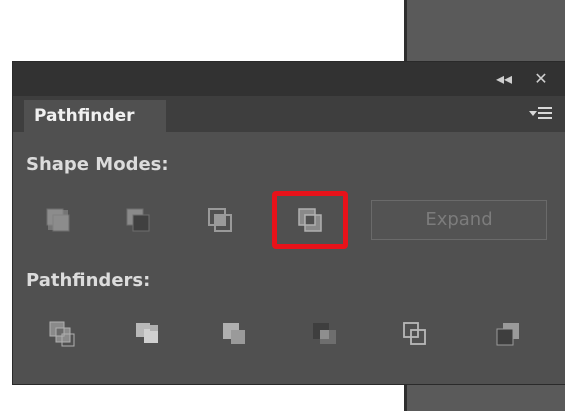  I want to click on unite-icon, so click(58, 220).